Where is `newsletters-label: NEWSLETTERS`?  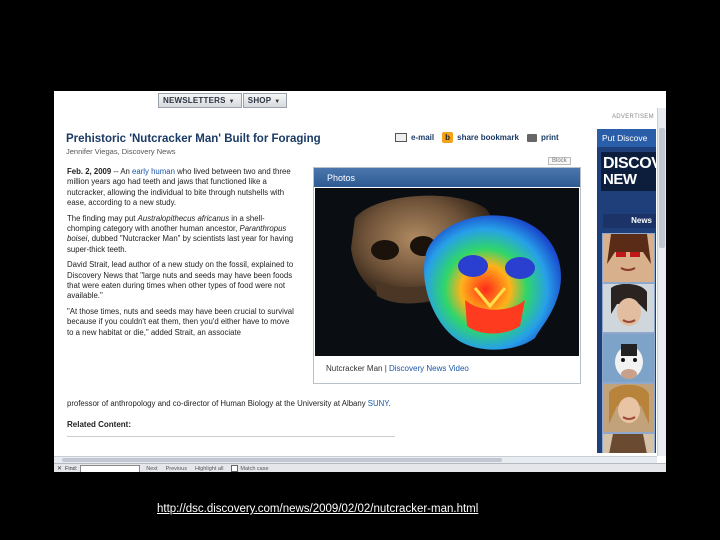 newsletters-label: NEWSLETTERS is located at coordinates (194, 100).